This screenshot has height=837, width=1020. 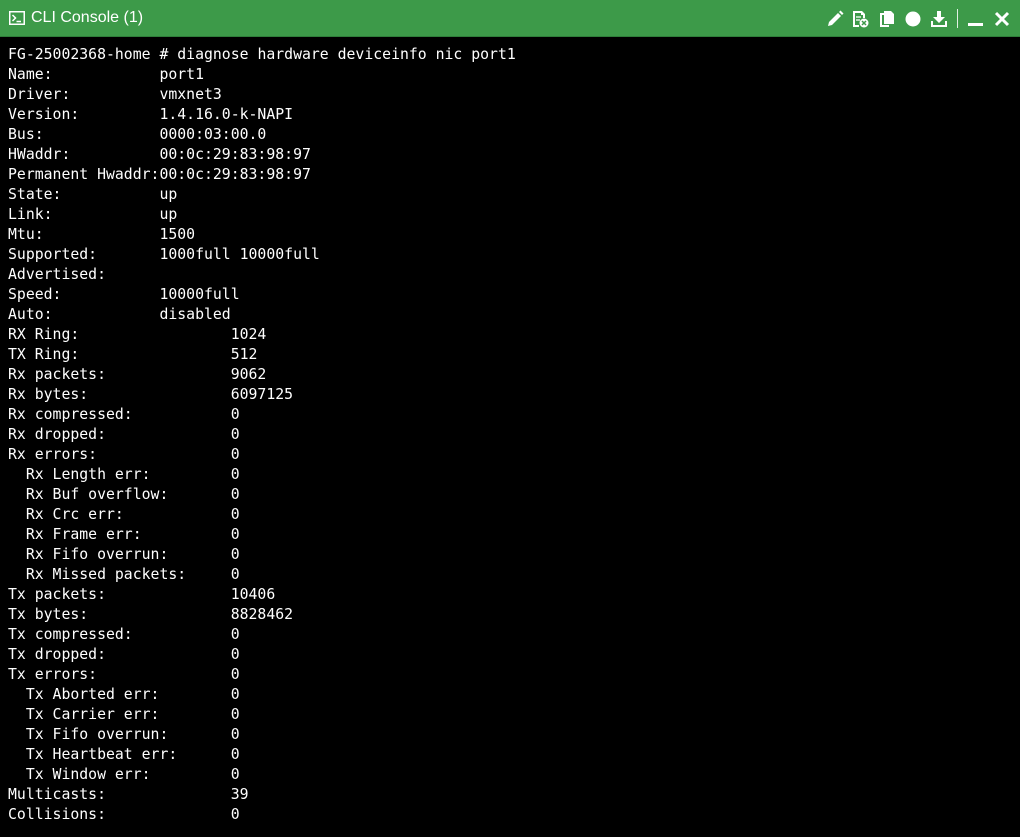 I want to click on field-value: port1, so click(x=181, y=74).